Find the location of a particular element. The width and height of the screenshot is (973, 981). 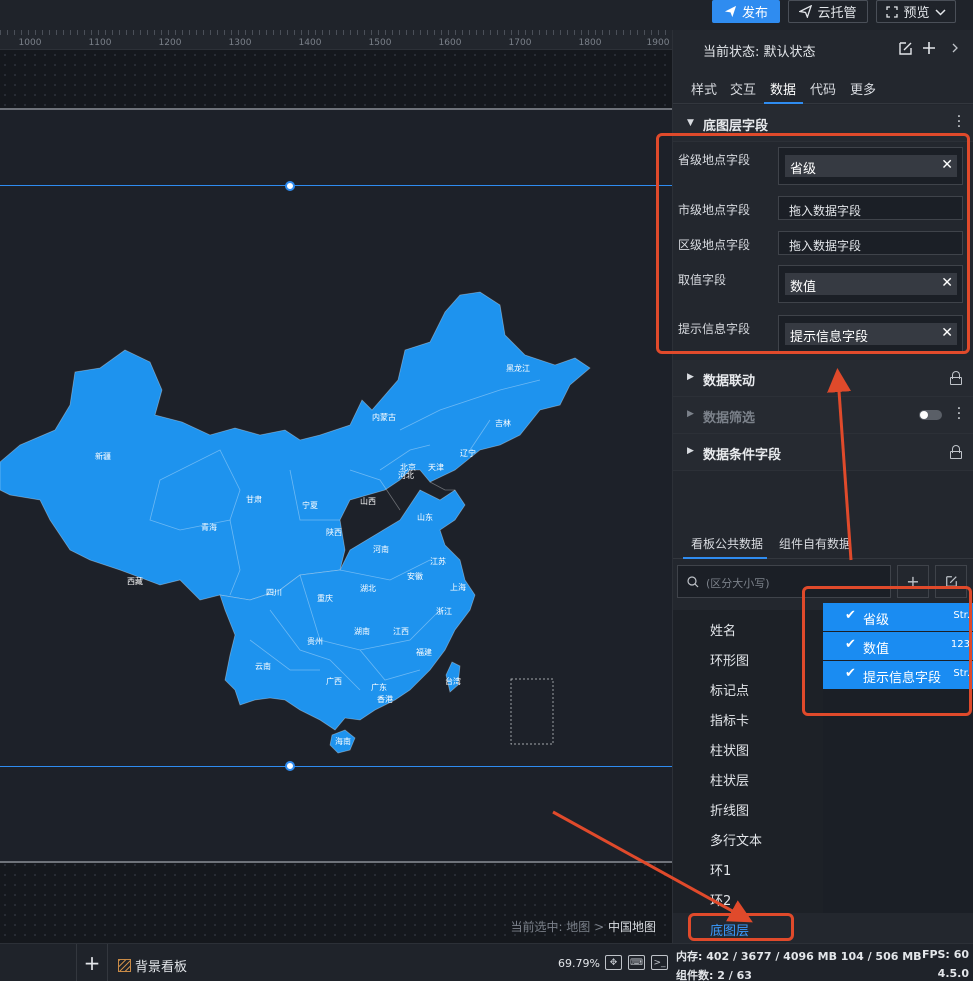

lock-icon is located at coordinates (956, 452).